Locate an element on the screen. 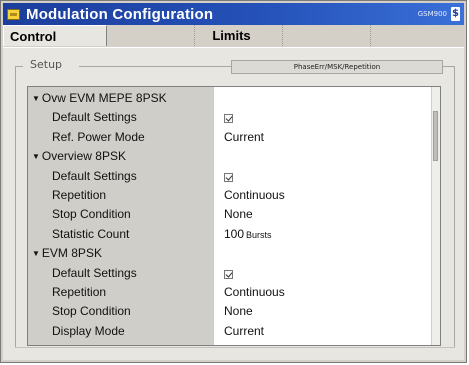 This screenshot has height=365, width=469. group-name: Ovw EVM MEPE 8PSK is located at coordinates (104, 98).